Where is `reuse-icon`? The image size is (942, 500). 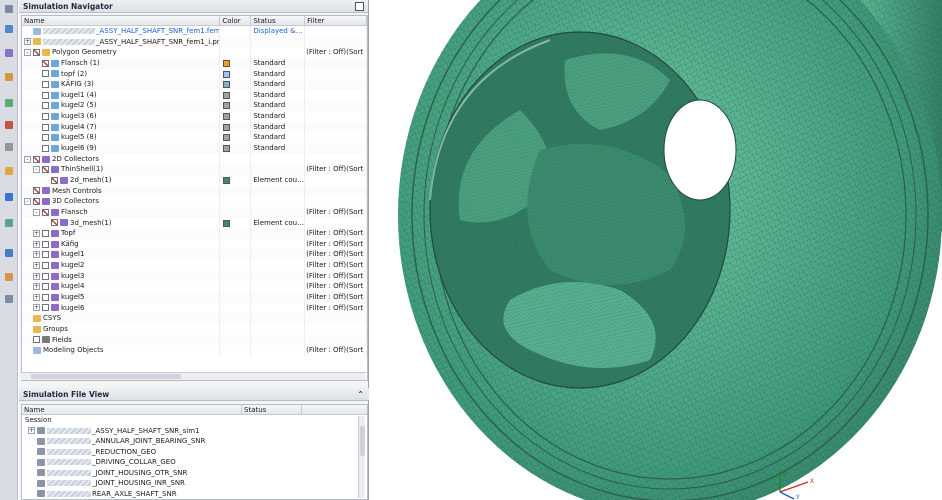 reuse-icon is located at coordinates (9, 103).